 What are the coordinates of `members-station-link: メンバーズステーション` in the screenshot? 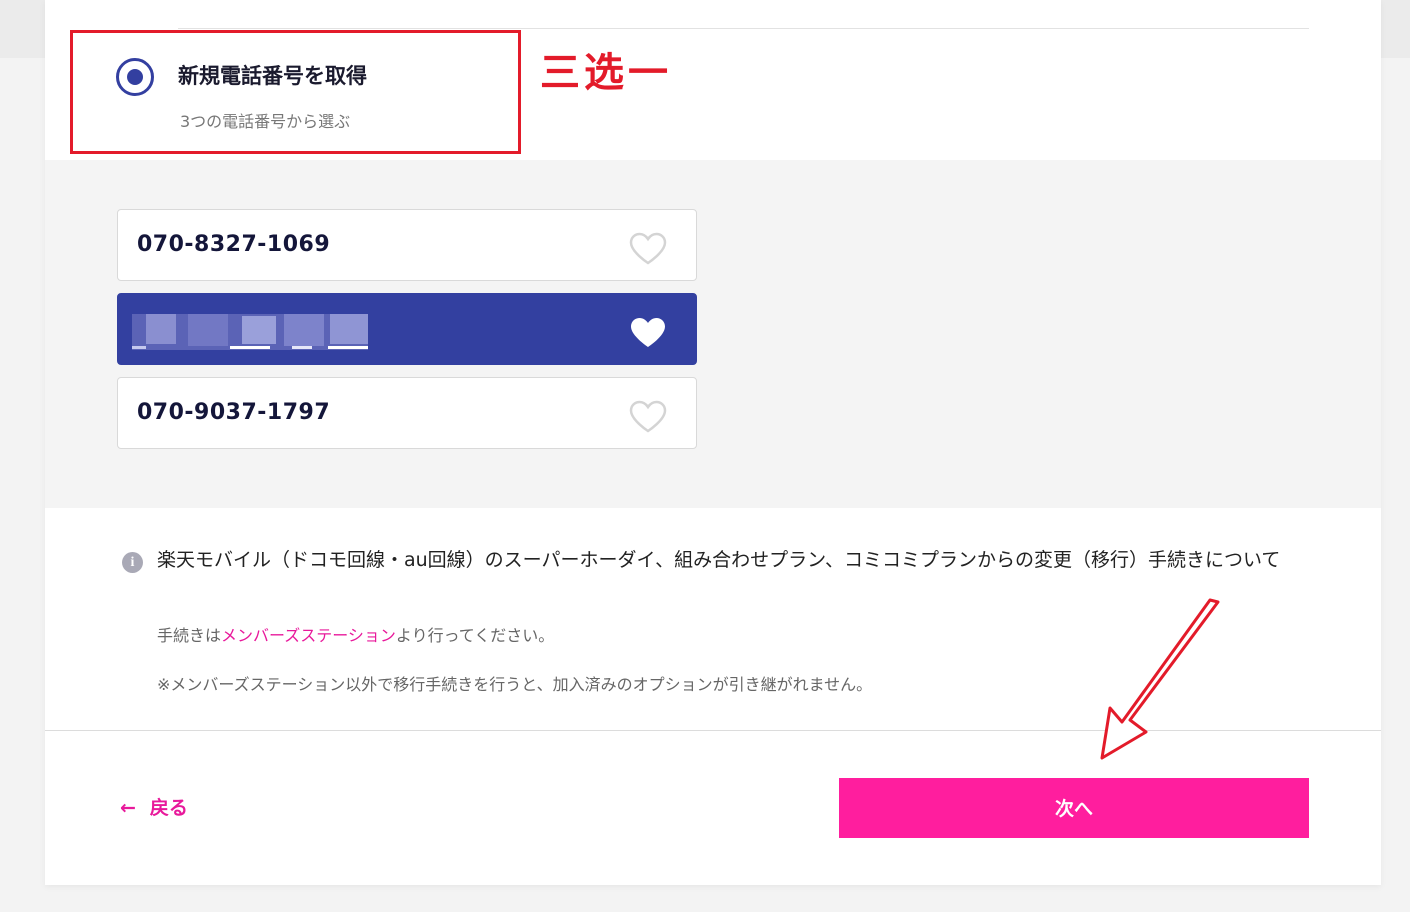 It's located at (308, 635).